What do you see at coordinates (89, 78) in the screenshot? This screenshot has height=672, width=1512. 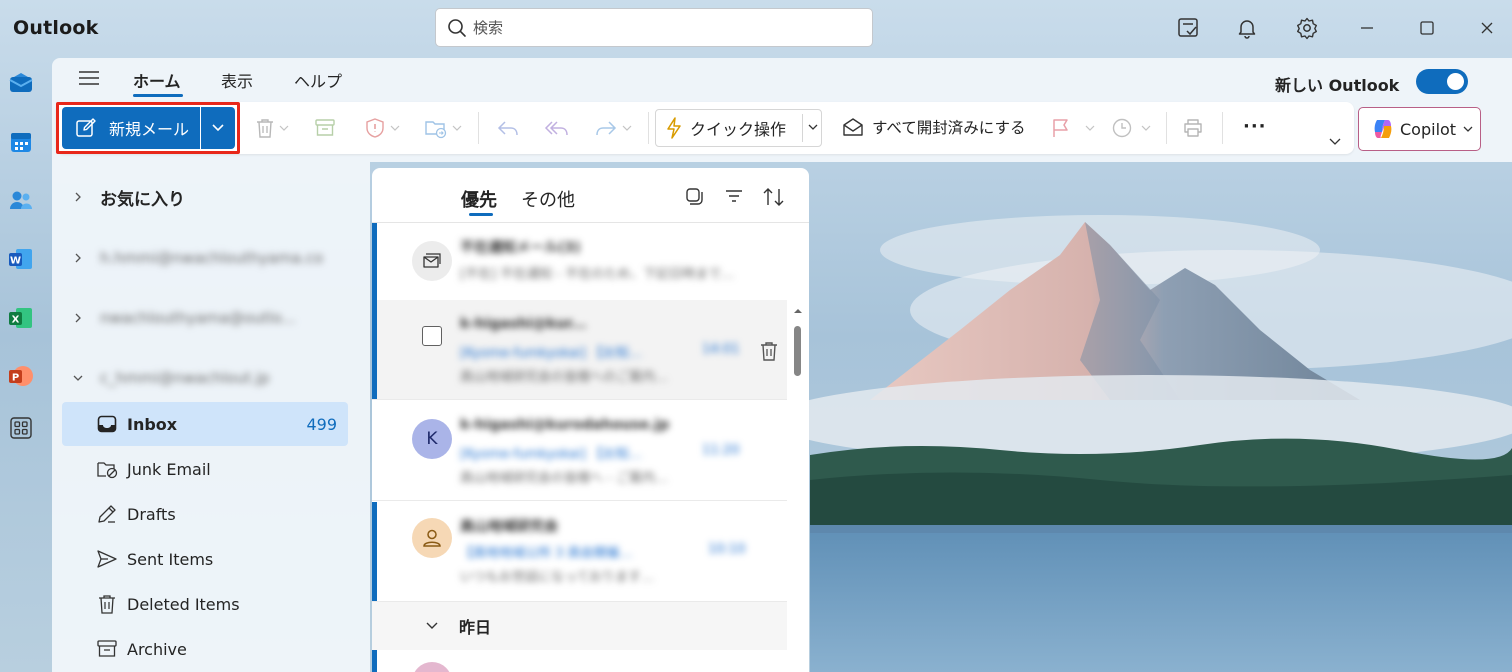 I see `hamburger-menu-icon` at bounding box center [89, 78].